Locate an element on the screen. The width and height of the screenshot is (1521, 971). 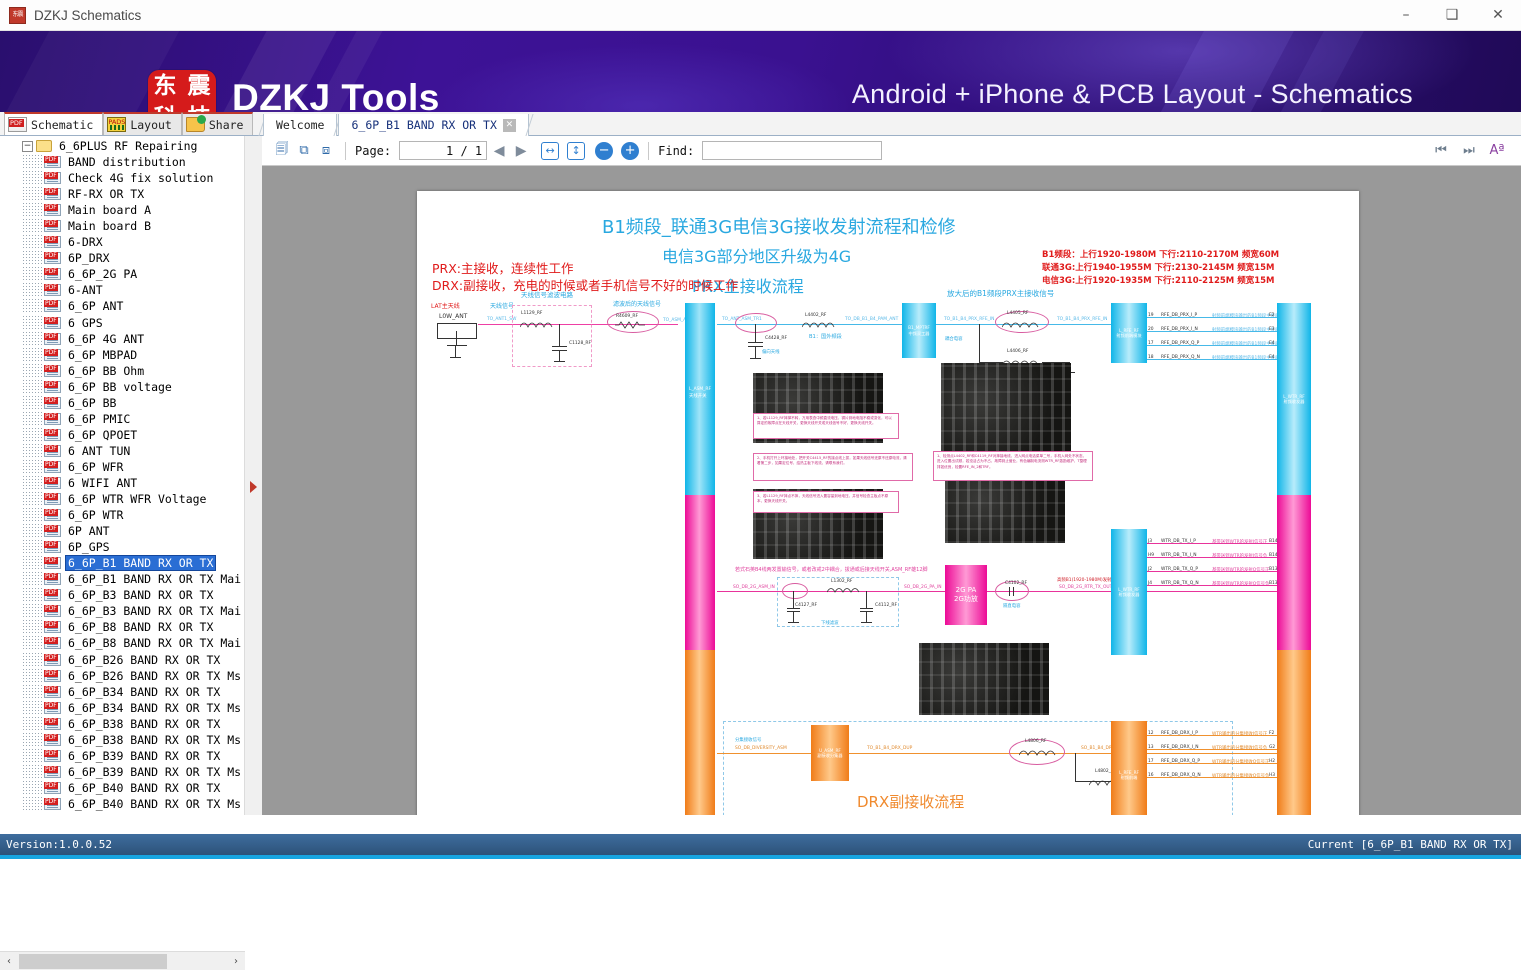
tree-item-19: 6_6P WFR is located at coordinates (123, 466).